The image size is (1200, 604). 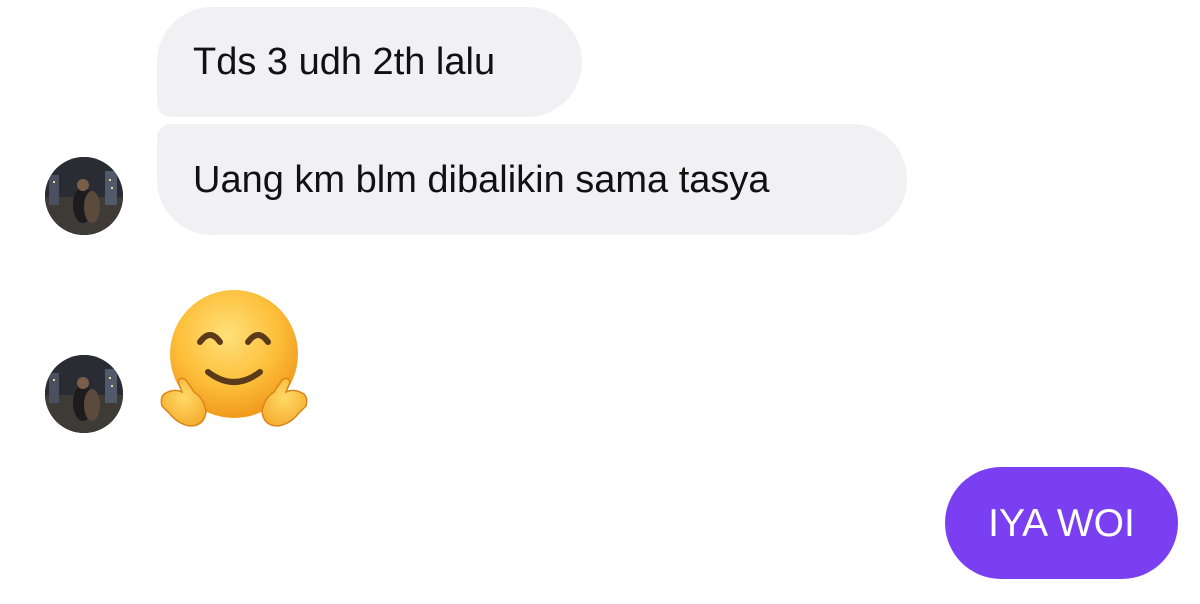 I want to click on incoming-message-bubble: Tds 3 udh 2th lalu, so click(x=369, y=62).